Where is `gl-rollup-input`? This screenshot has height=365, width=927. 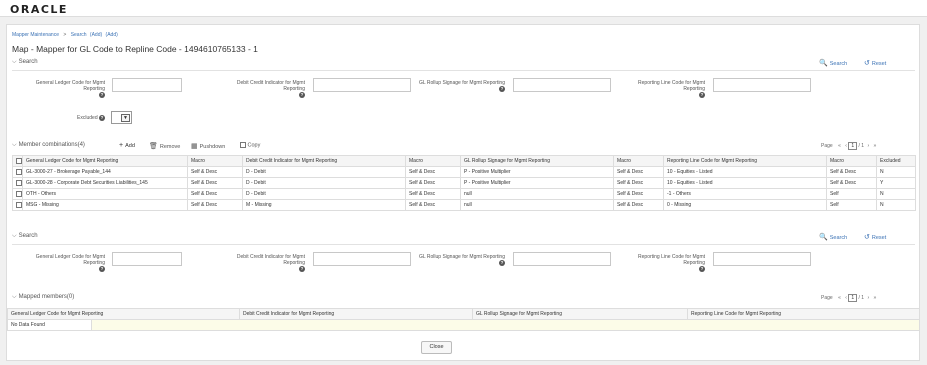 gl-rollup-input is located at coordinates (562, 85).